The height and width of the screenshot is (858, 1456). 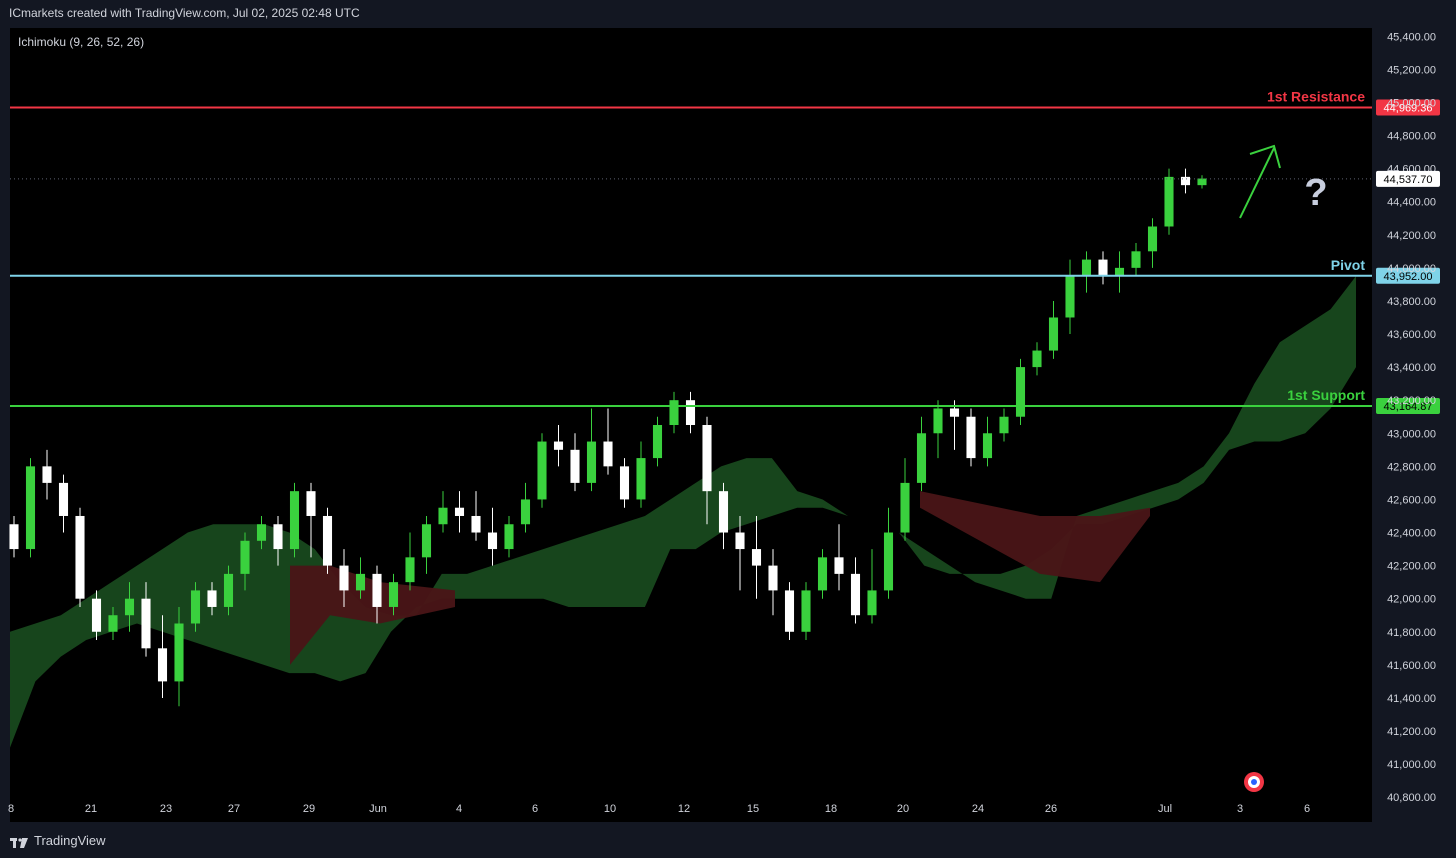 I want to click on y-tick-label: 43,600.00, so click(x=1411, y=335).